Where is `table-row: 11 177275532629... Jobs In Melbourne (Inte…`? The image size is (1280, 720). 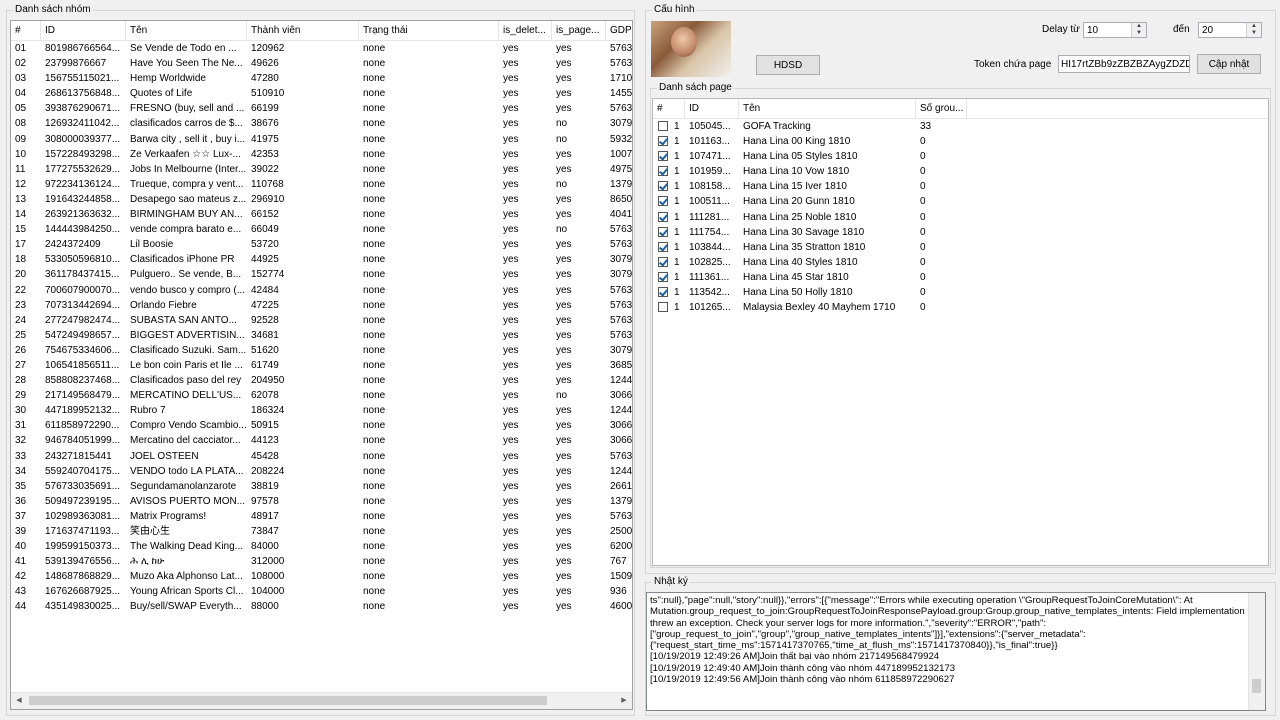 table-row: 11 177275532629... Jobs In Melbourne (Inte… is located at coordinates (321, 169).